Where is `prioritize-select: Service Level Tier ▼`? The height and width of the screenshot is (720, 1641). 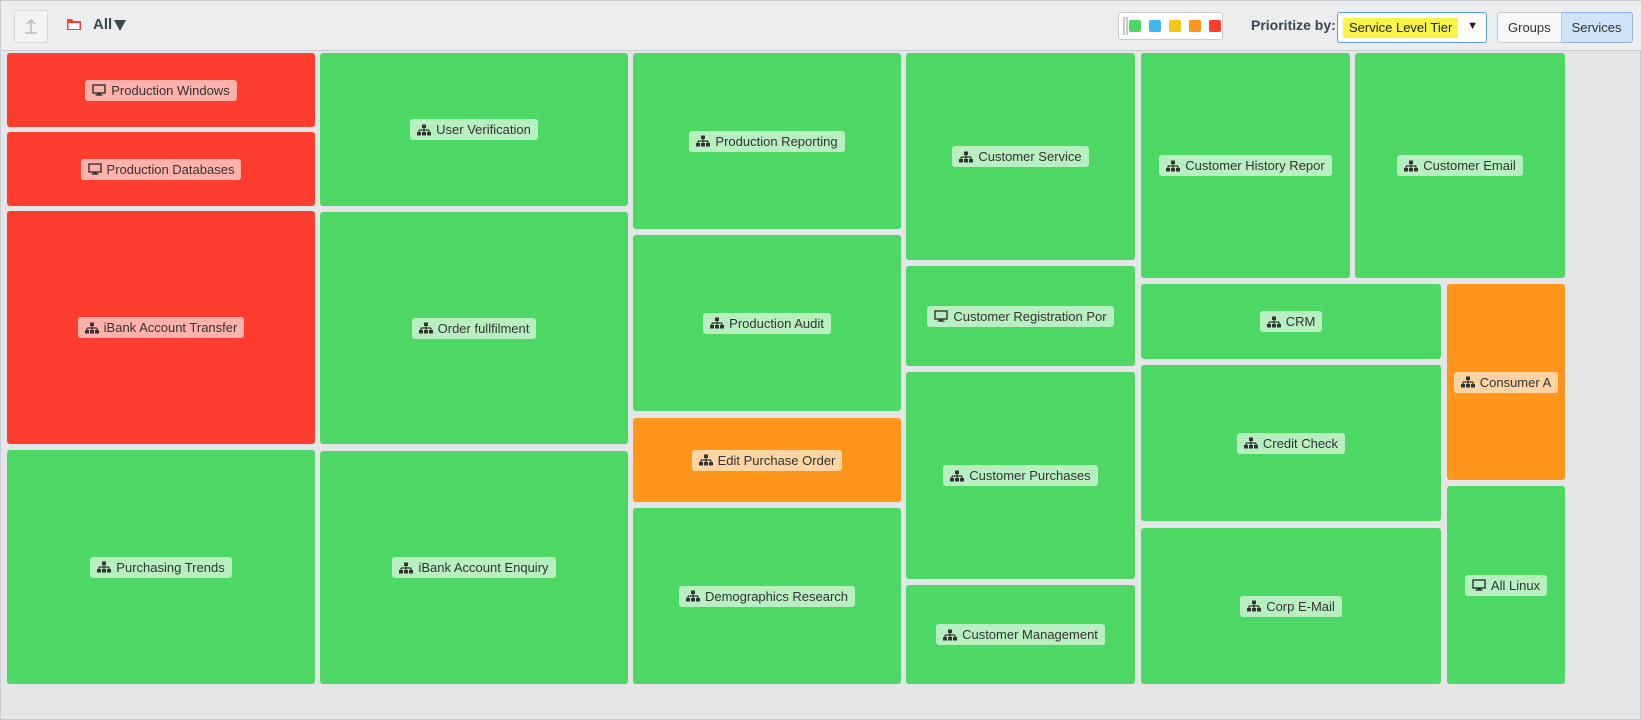
prioritize-select: Service Level Tier ▼ is located at coordinates (1412, 27).